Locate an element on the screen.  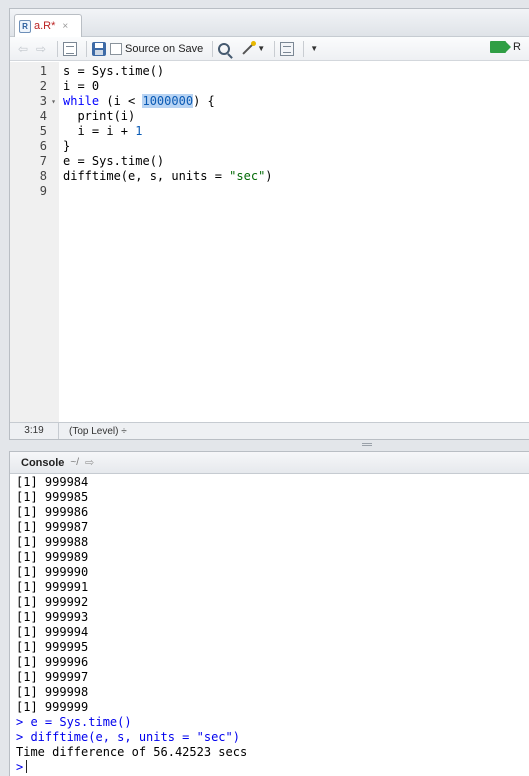
console-line: [1] 999991 is located at coordinates (52, 587).